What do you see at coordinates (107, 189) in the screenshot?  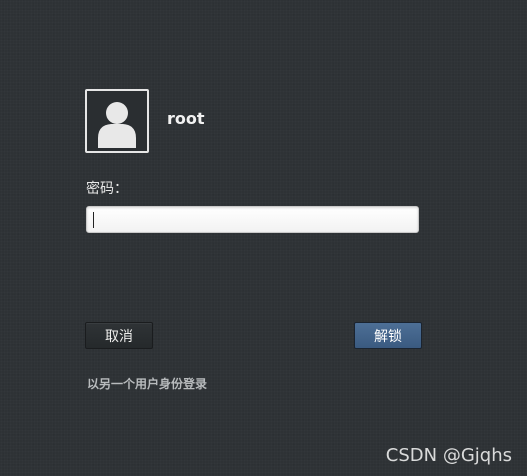 I see `password-label: 密码：` at bounding box center [107, 189].